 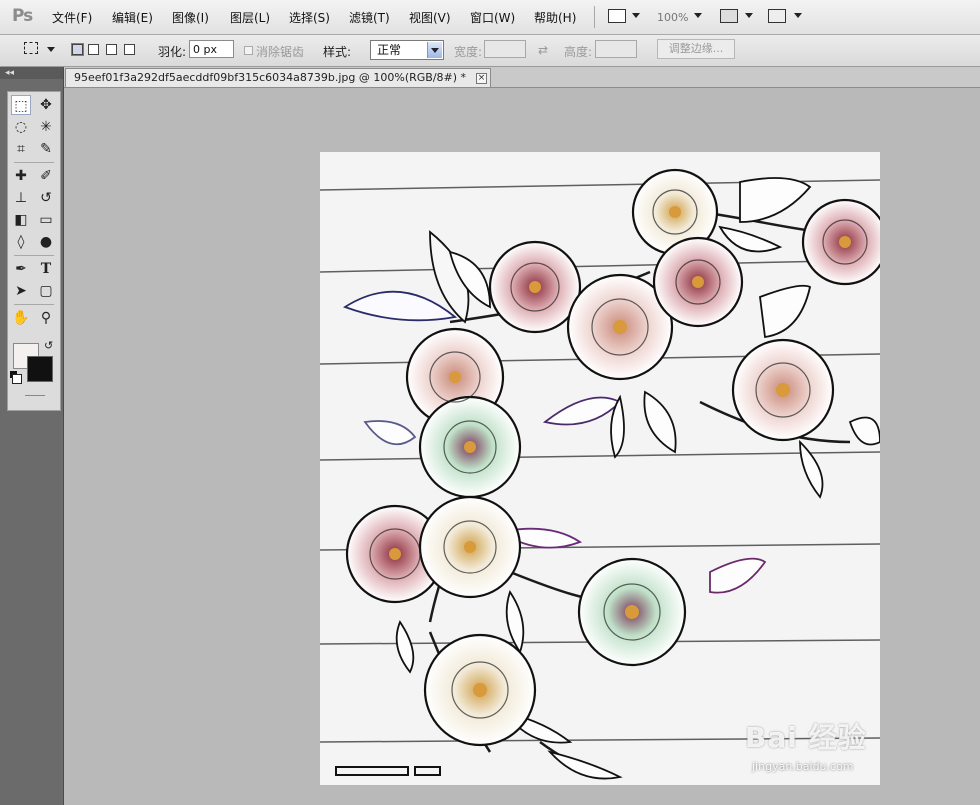 What do you see at coordinates (132, 17) in the screenshot?
I see `menu-edit: 编辑(E)` at bounding box center [132, 17].